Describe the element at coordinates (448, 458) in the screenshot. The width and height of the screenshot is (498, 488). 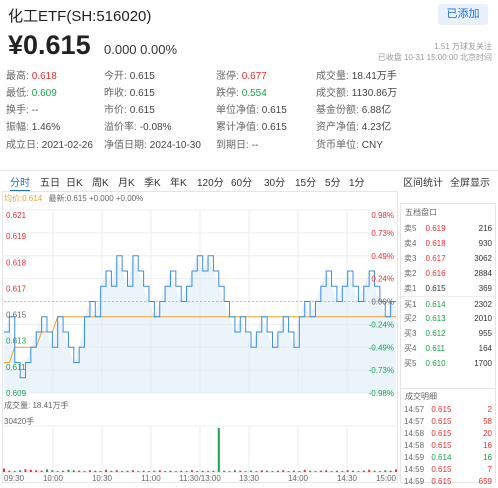
I see `trade-row: 14:59 0.614 16` at that location.